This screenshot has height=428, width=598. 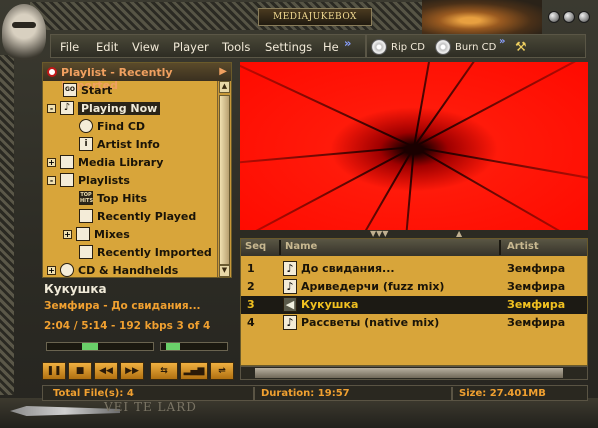 What do you see at coordinates (482, 17) in the screenshot?
I see `skin-demon-artwork` at bounding box center [482, 17].